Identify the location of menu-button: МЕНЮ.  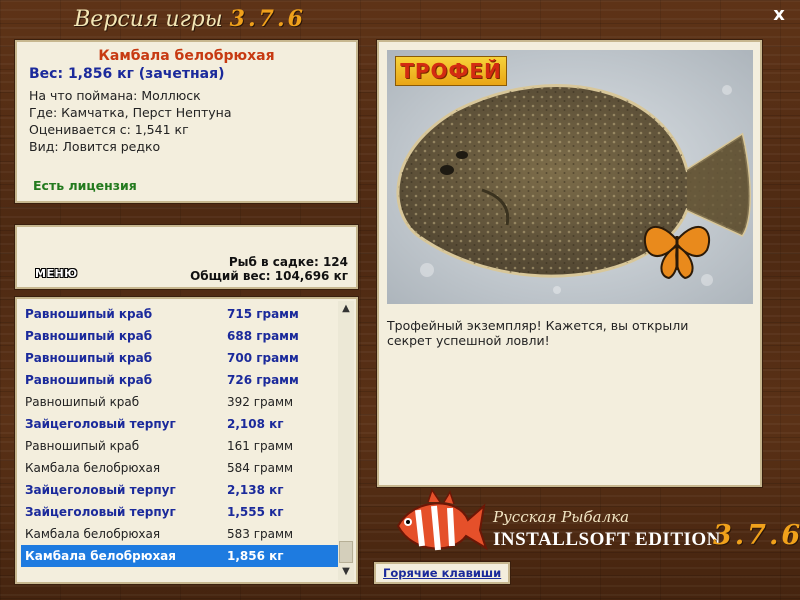
(56, 273).